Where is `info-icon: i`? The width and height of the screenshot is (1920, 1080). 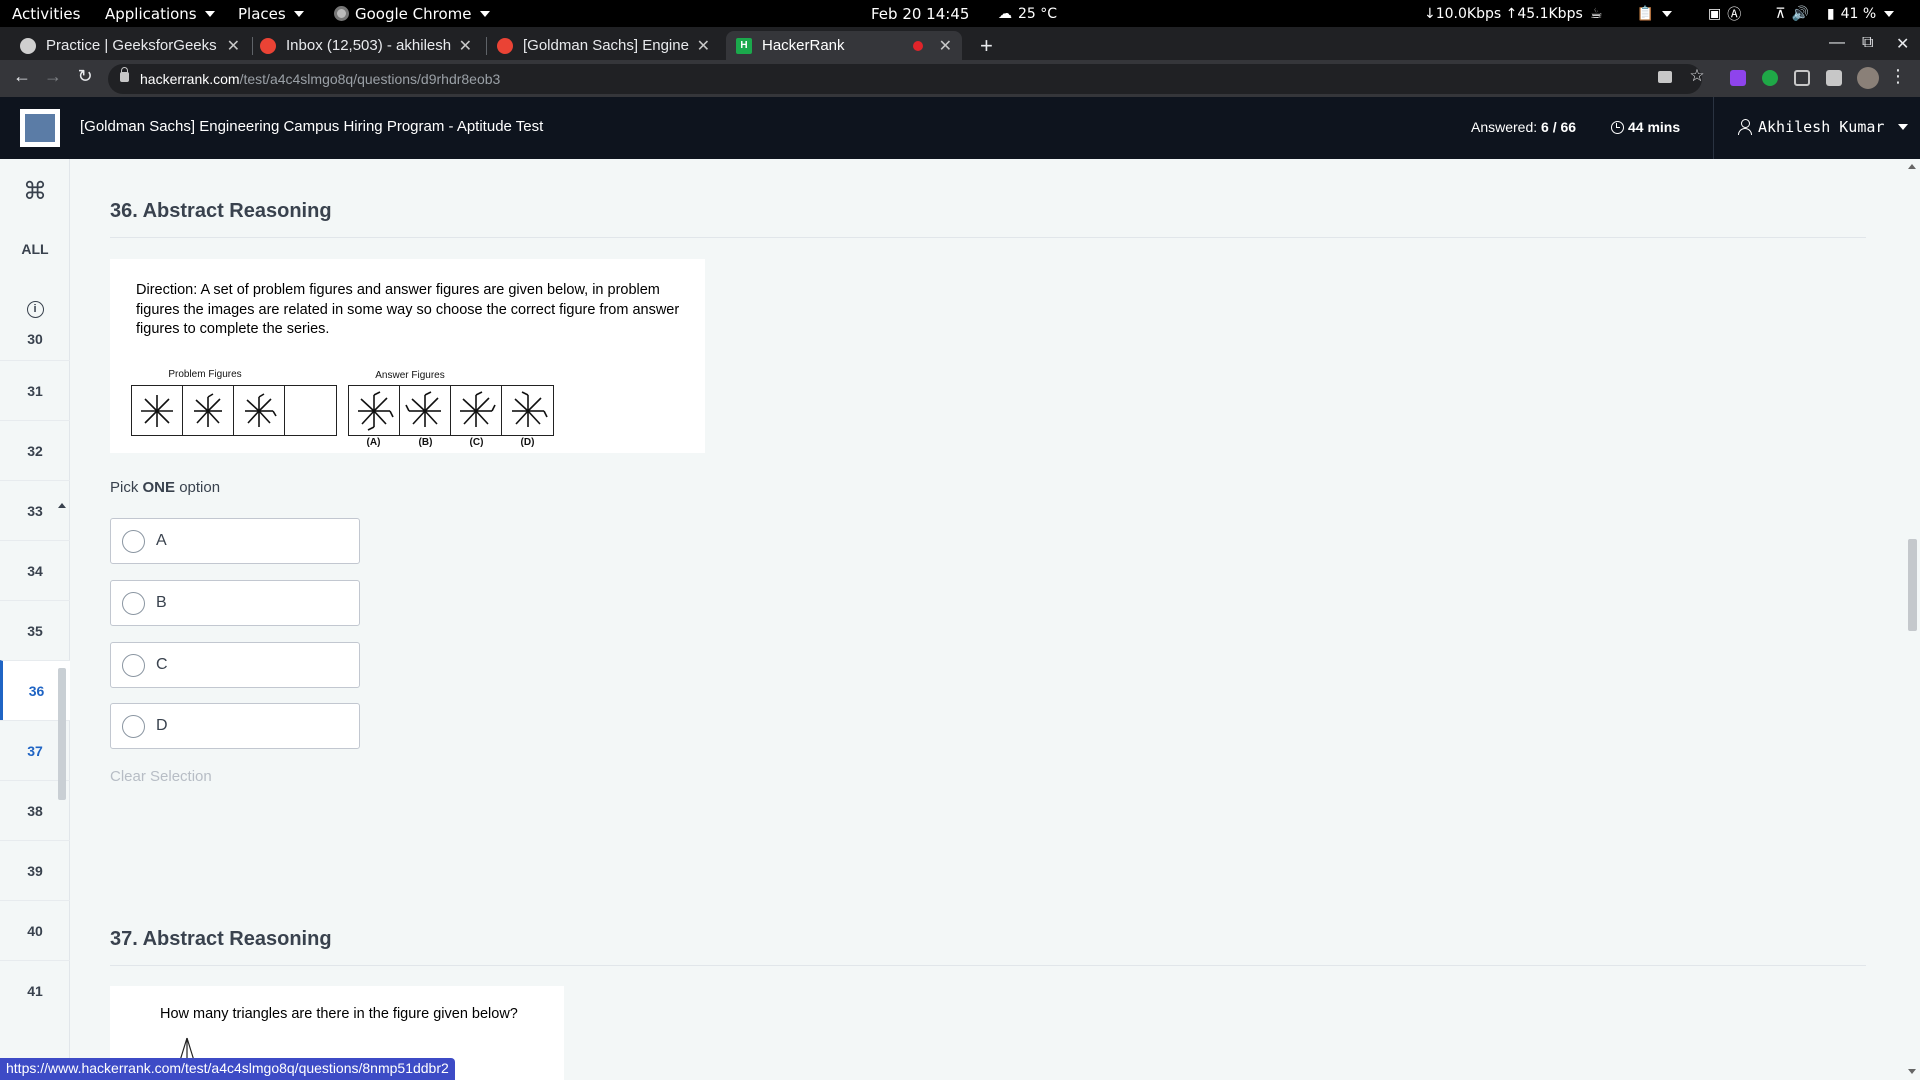 info-icon: i is located at coordinates (35, 309).